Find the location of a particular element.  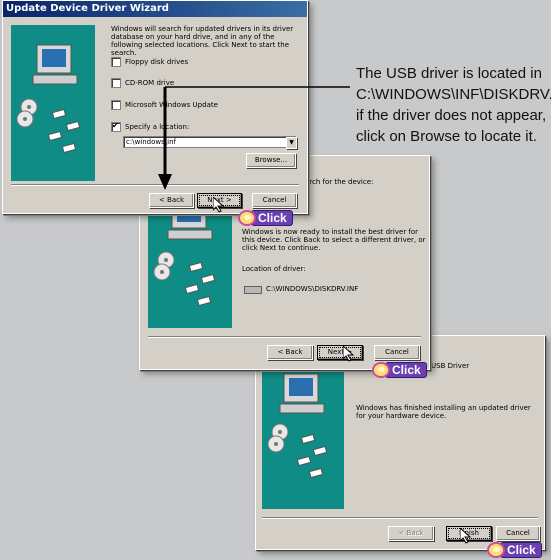

location-input: c:\windows\inf is located at coordinates (209, 142).